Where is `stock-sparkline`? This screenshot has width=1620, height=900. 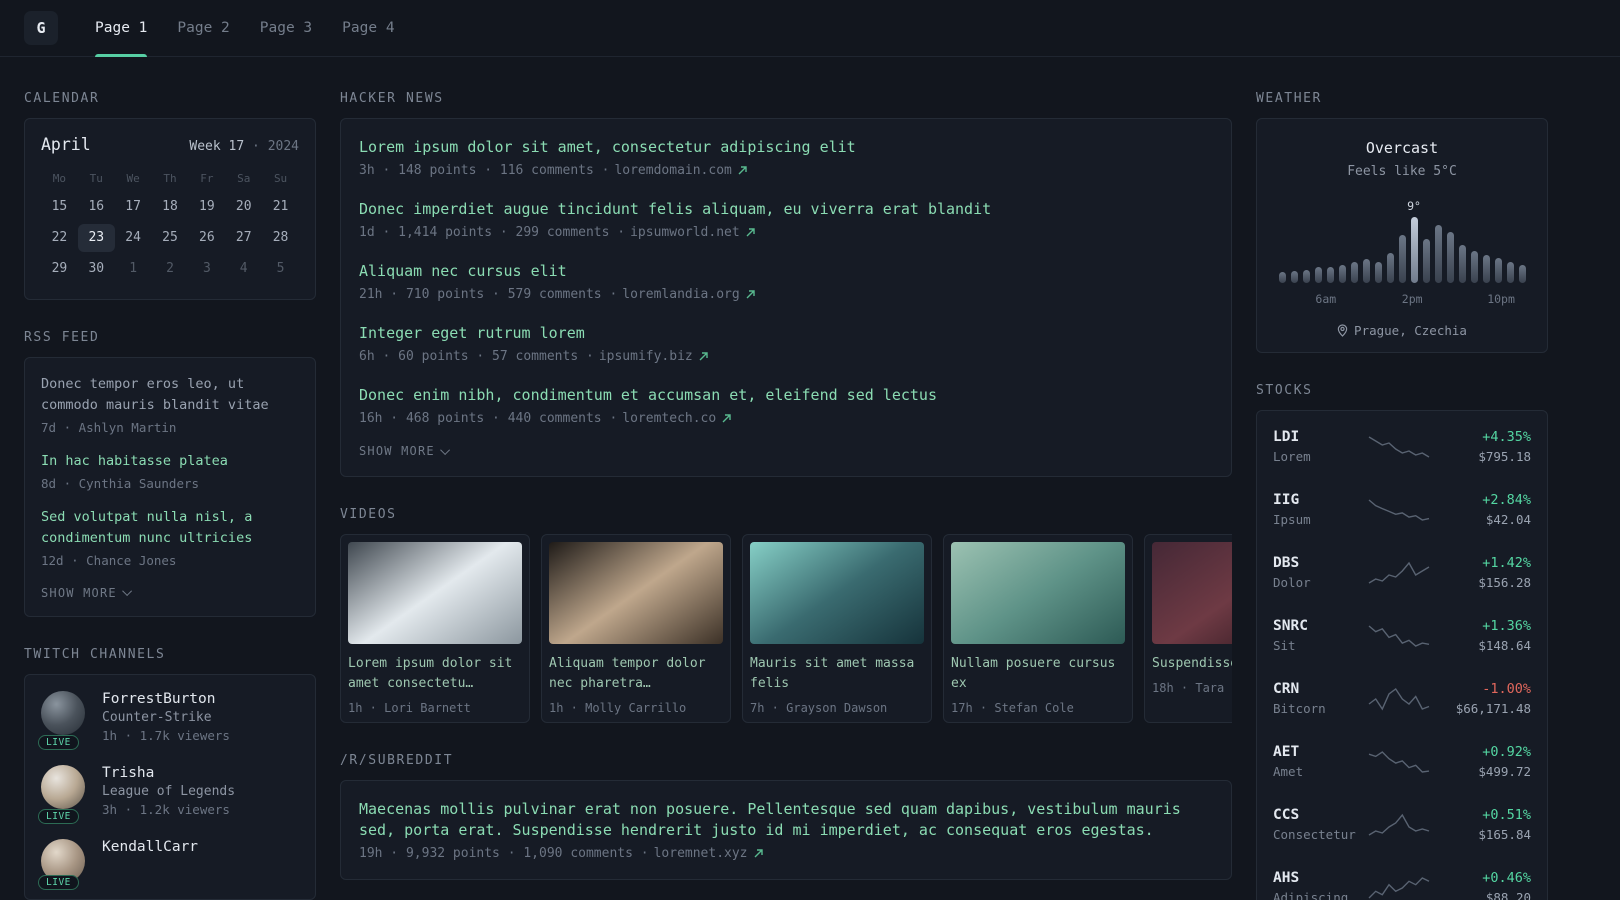 stock-sparkline is located at coordinates (1399, 446).